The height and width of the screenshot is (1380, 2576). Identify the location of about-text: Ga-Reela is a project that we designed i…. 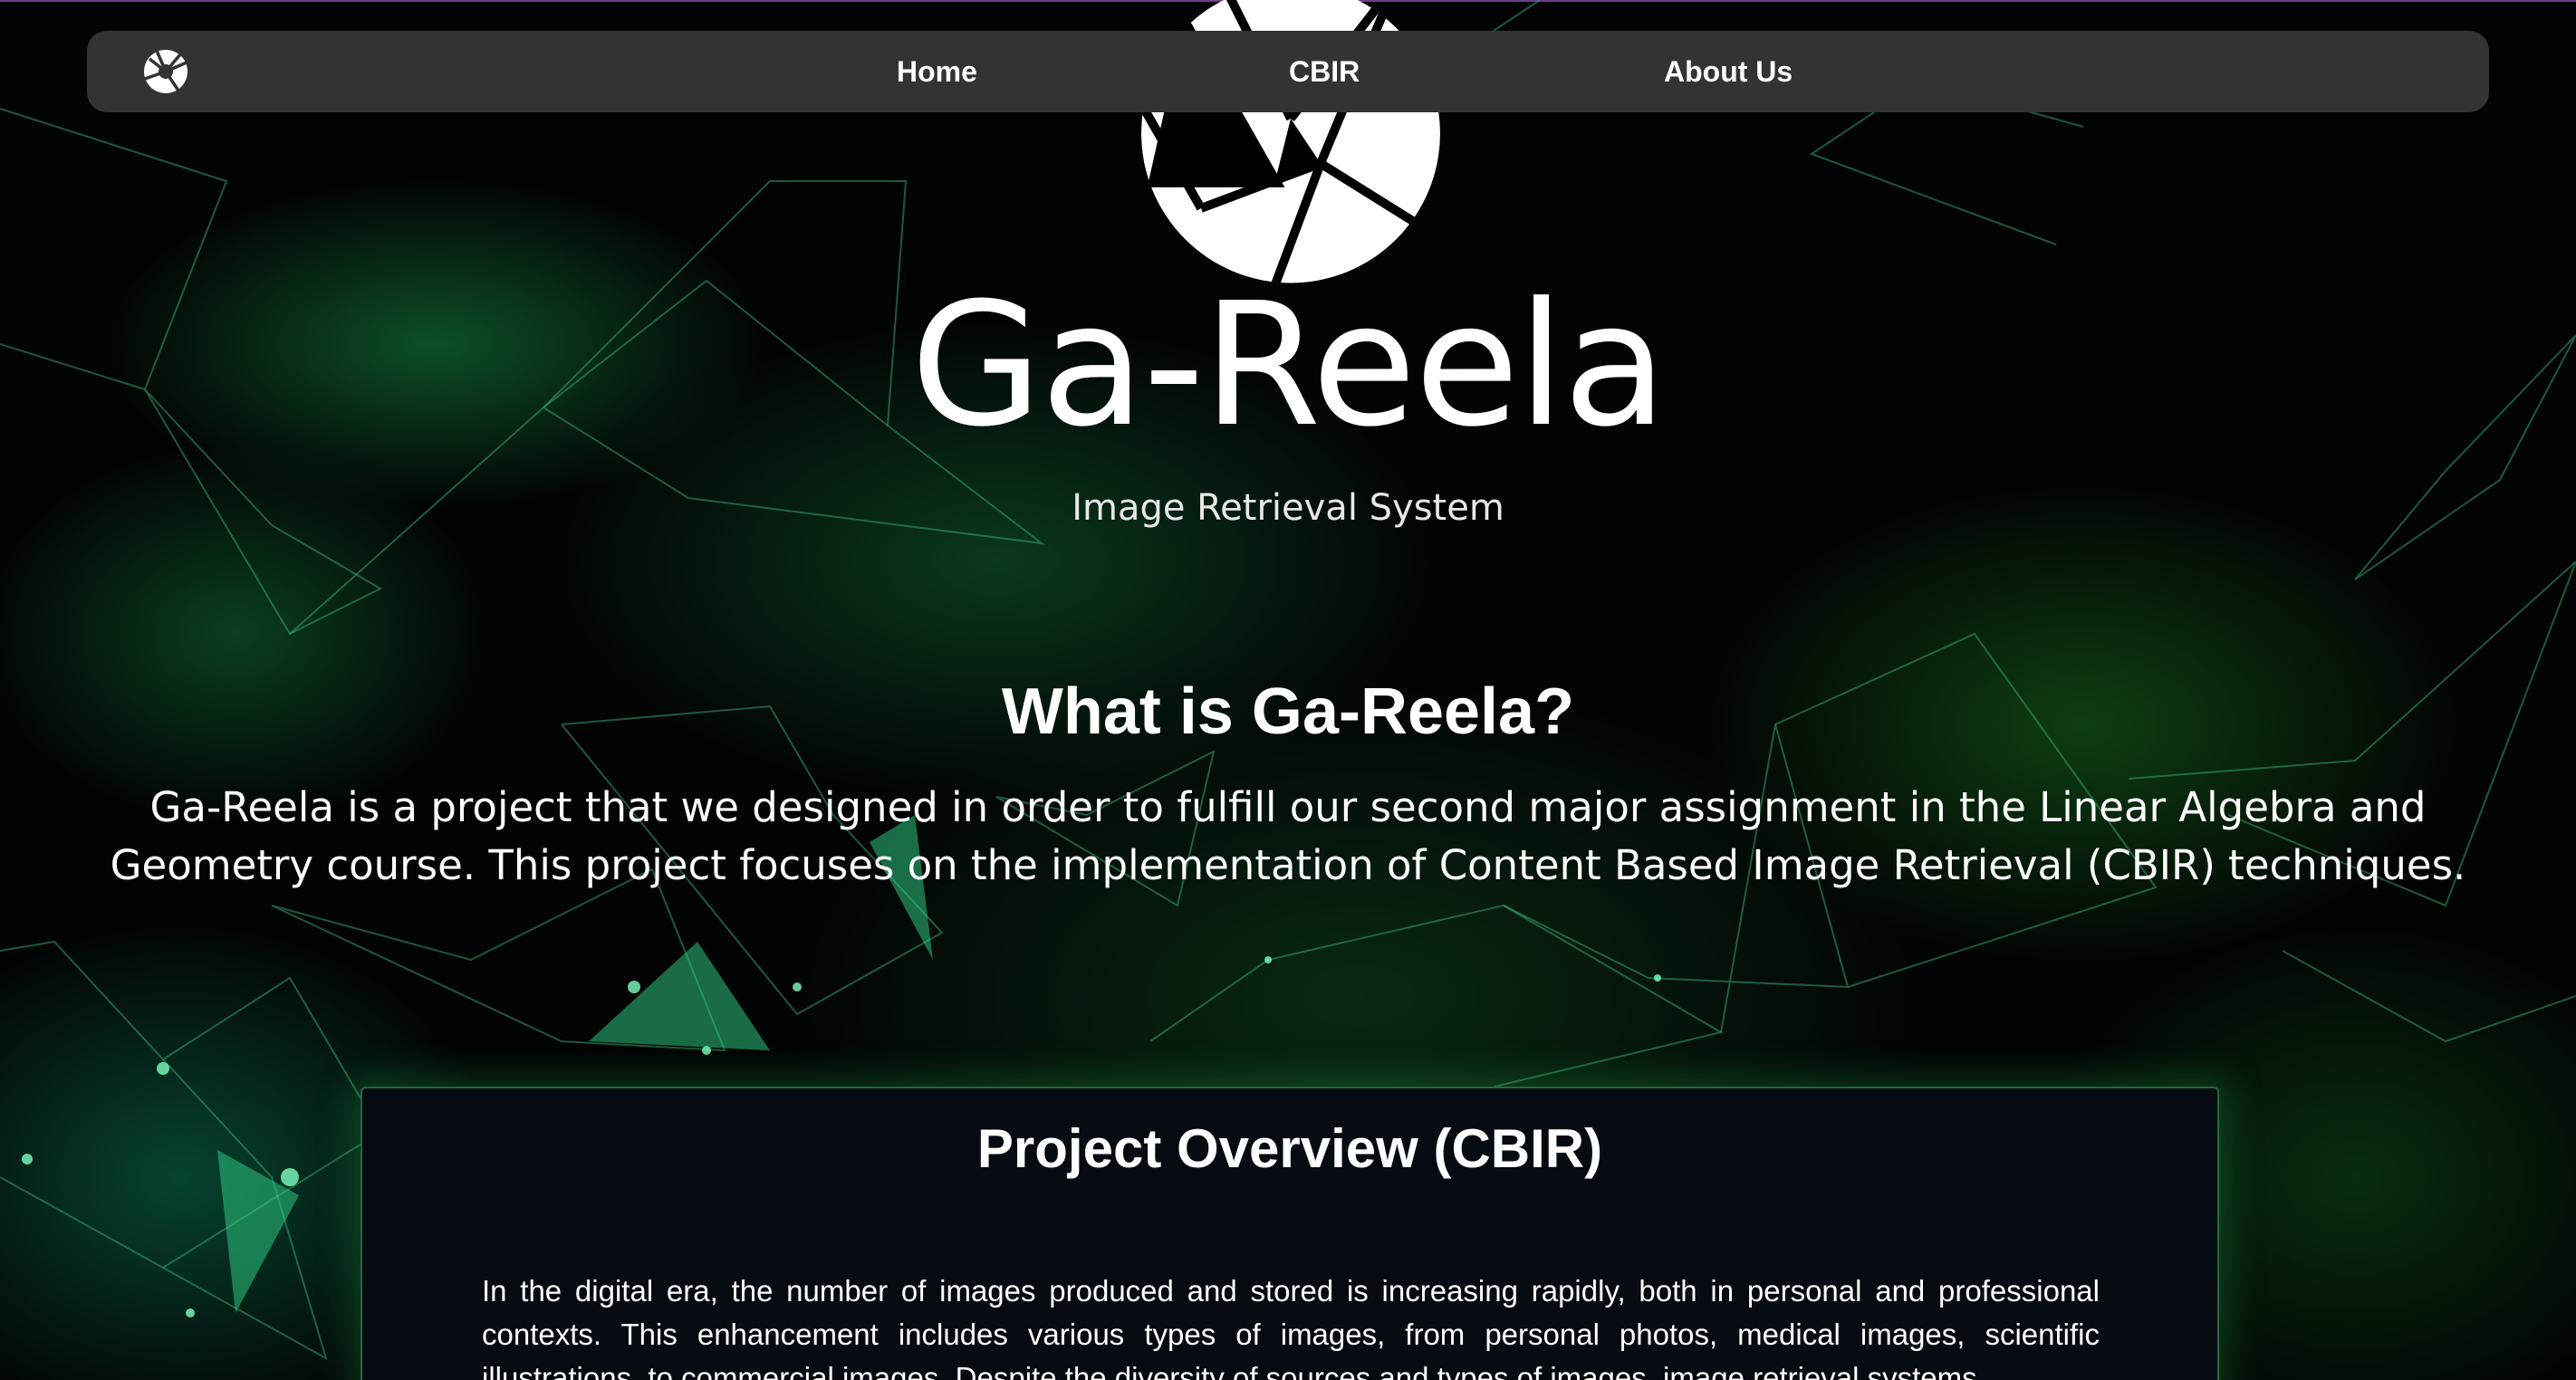
(1288, 836).